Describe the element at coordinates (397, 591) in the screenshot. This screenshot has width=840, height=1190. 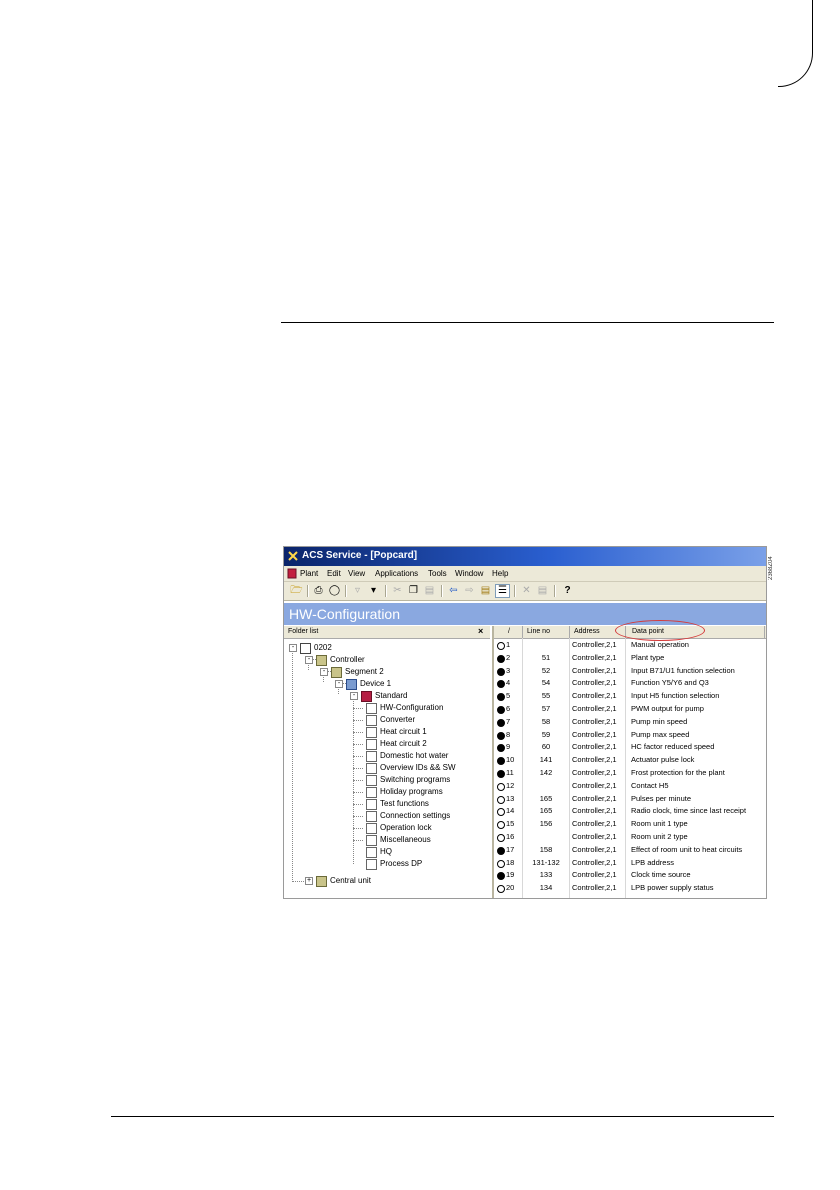
I see `cut-icon: ✂` at that location.